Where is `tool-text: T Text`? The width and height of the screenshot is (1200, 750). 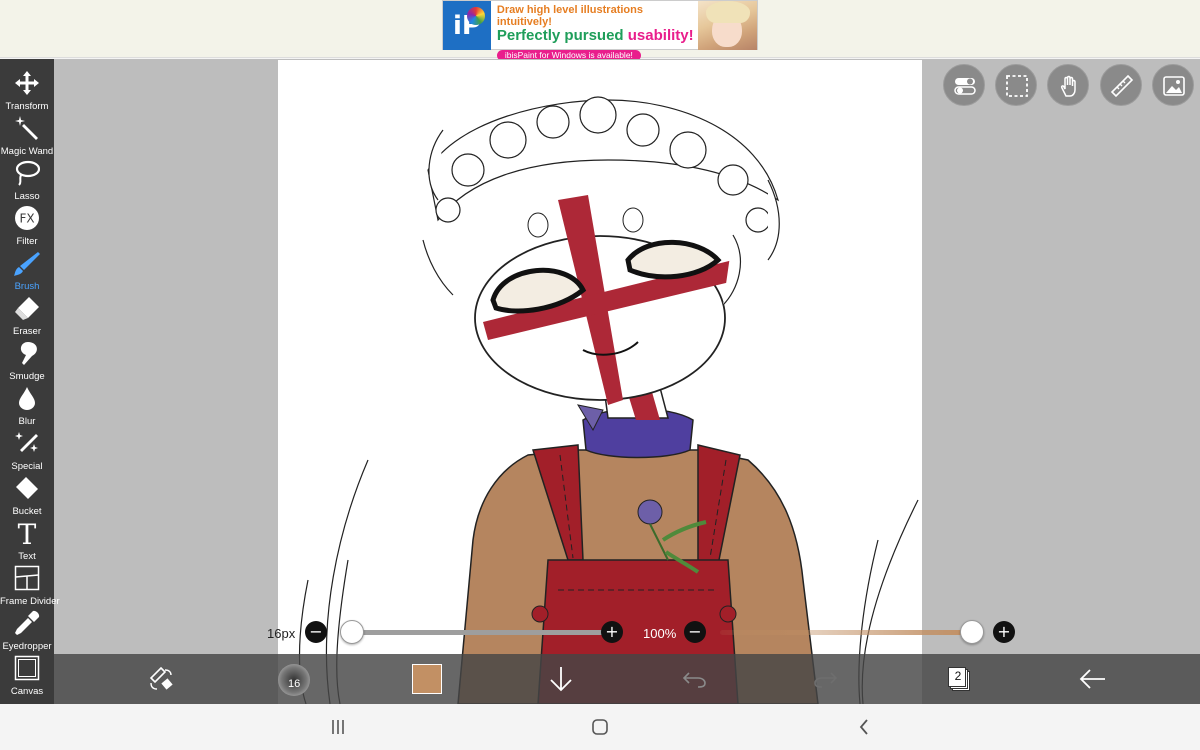
tool-text: T Text is located at coordinates (27, 539).